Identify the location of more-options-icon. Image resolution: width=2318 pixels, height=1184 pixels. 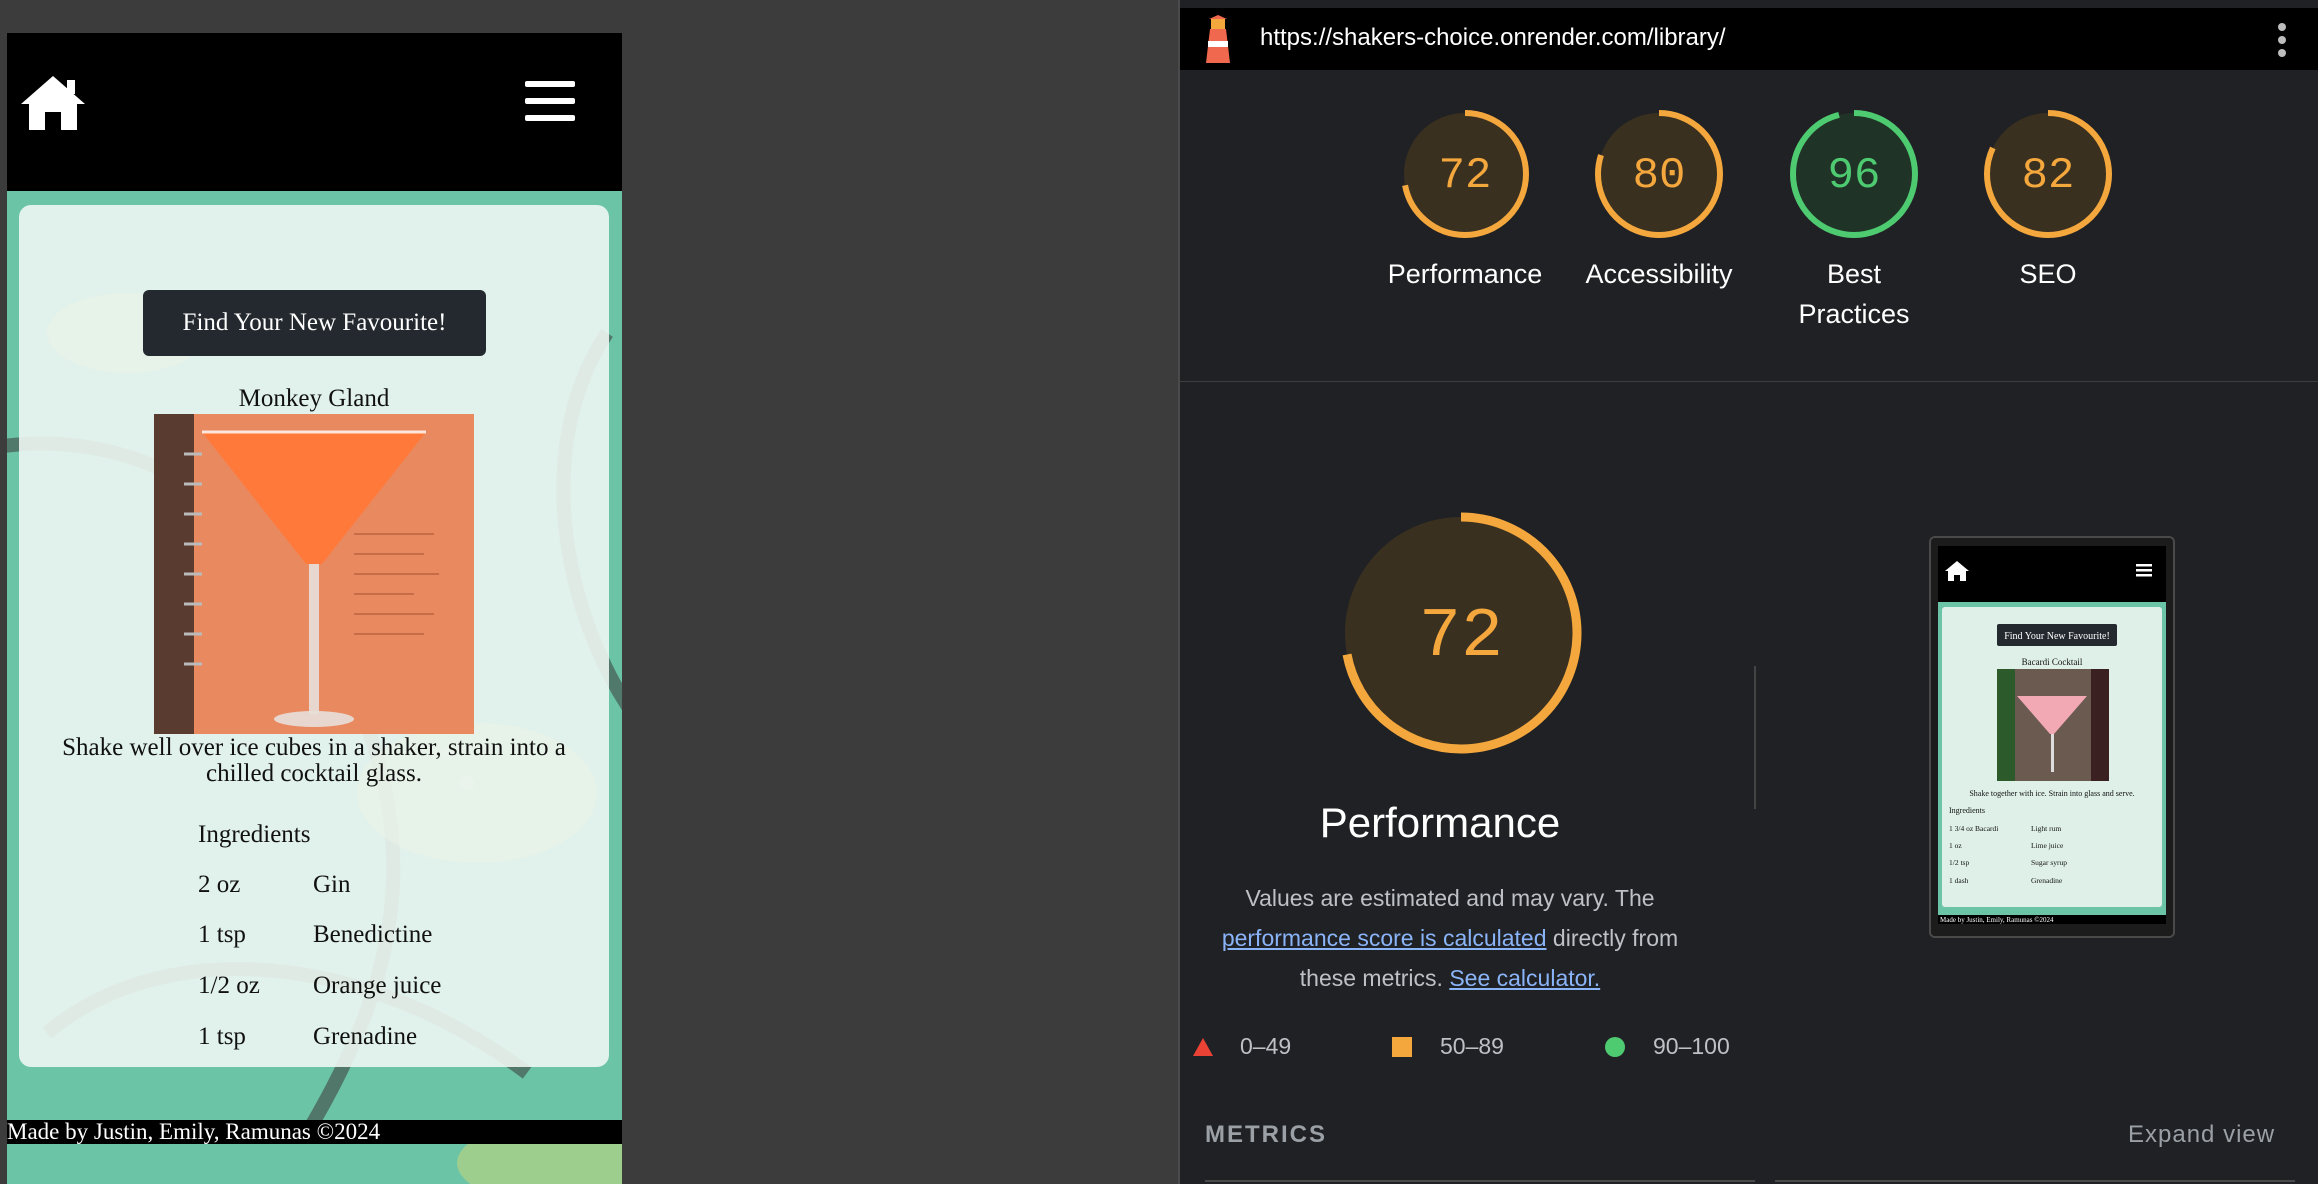
(2282, 40).